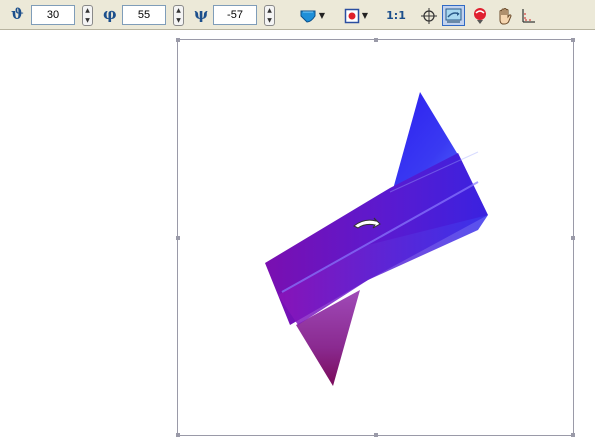  I want to click on theta-up-arrow-icon: ▲, so click(87, 10).